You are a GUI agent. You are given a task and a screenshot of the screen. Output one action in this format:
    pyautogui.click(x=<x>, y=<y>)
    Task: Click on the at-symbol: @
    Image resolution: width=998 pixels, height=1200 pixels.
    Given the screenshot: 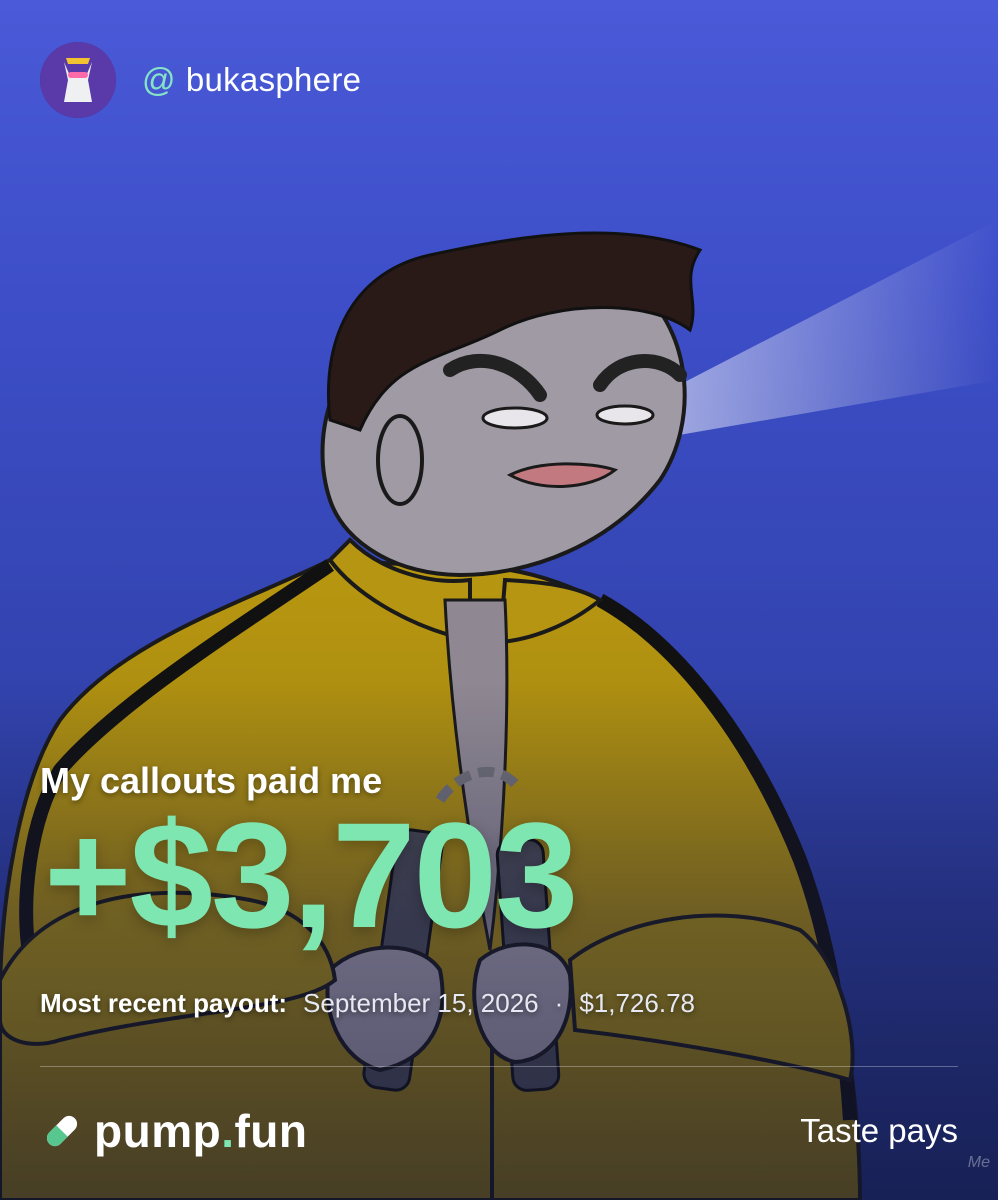 What is the action you would take?
    pyautogui.click(x=159, y=79)
    